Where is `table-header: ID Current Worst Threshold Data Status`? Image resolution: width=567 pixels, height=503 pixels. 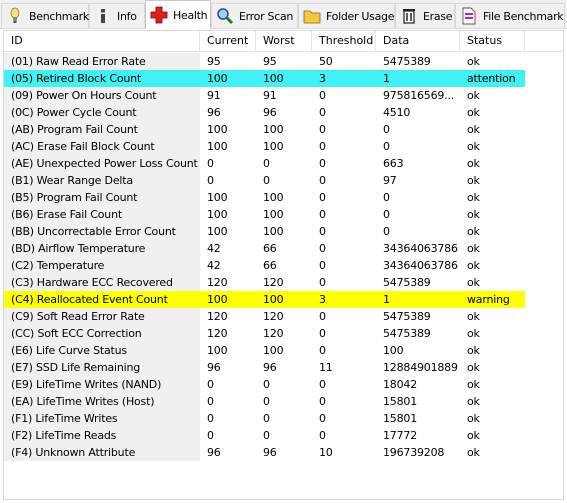 table-header: ID Current Worst Threshold Data Status is located at coordinates (283, 41).